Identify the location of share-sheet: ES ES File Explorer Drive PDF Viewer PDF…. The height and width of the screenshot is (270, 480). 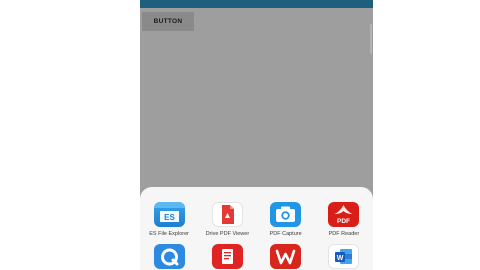
(256, 228).